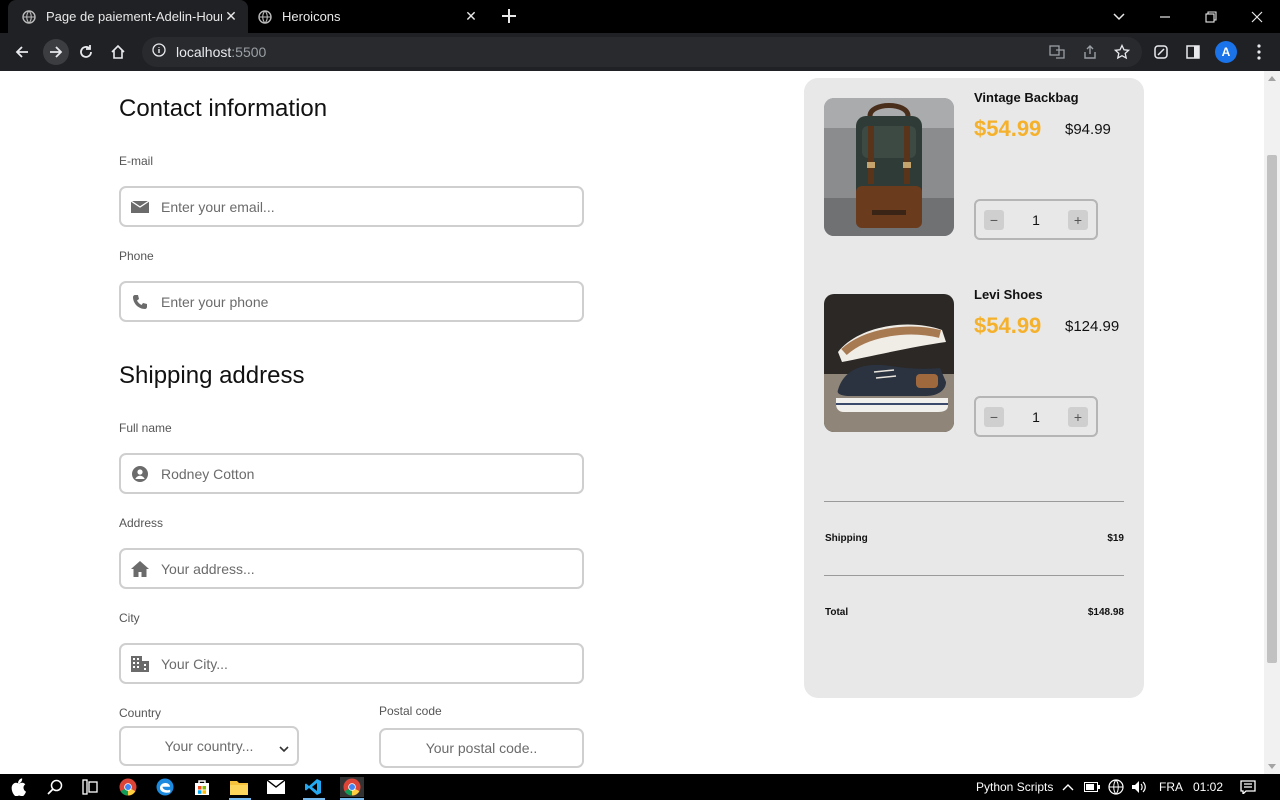  Describe the element at coordinates (509, 16) in the screenshot. I see `new-tab-icon` at that location.